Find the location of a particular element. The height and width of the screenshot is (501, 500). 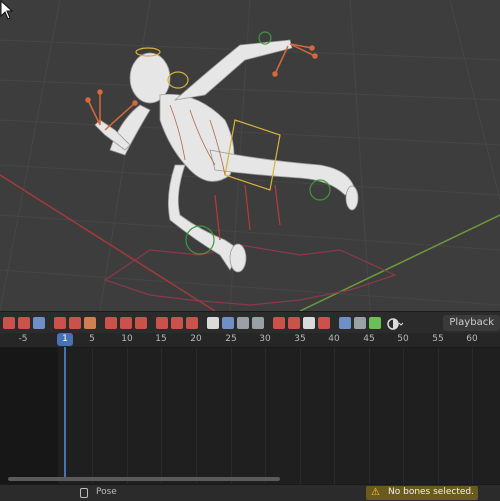

frame-tick-label: -5 is located at coordinates (23, 339).